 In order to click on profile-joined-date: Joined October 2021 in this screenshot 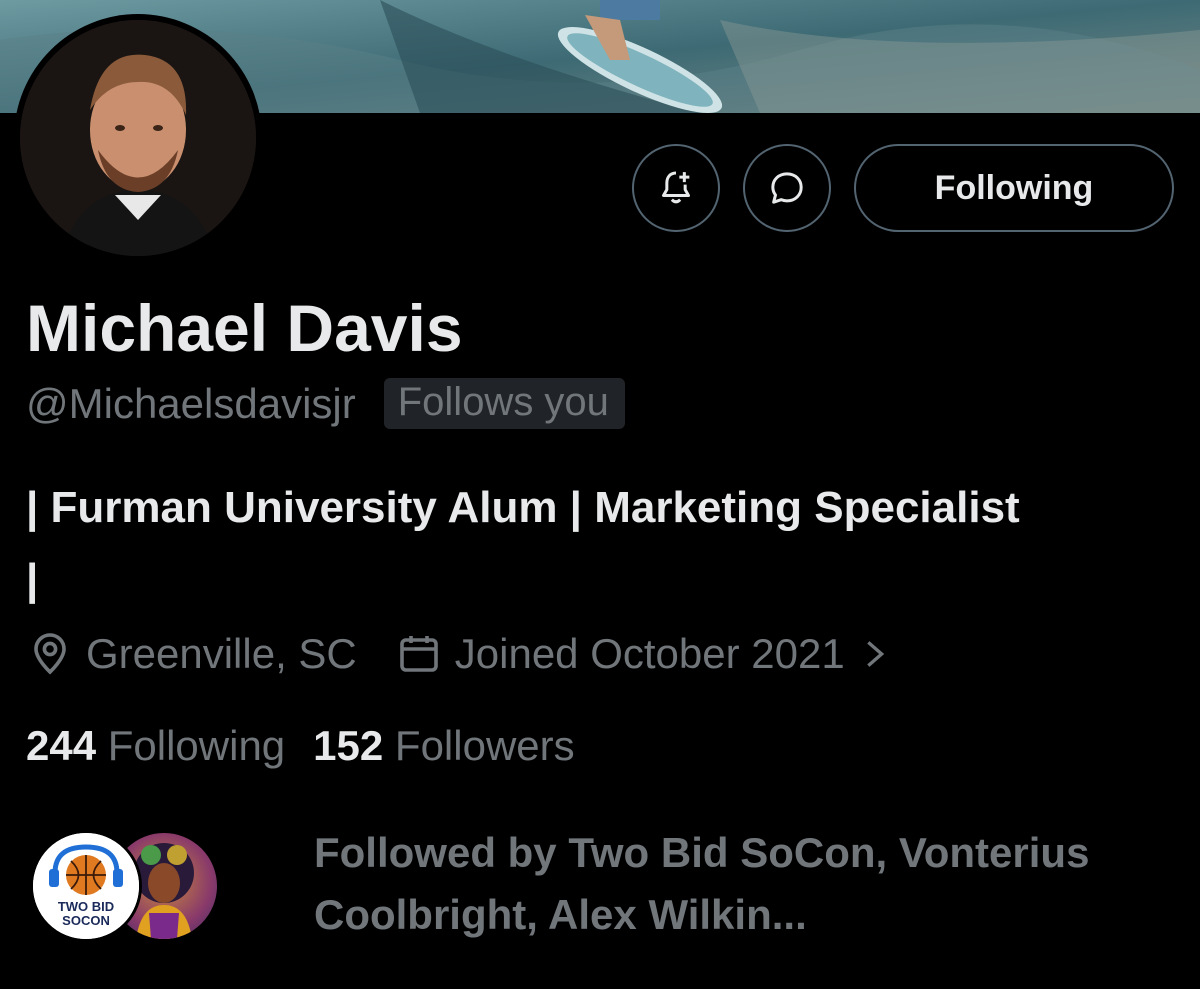, I will do `click(649, 653)`.